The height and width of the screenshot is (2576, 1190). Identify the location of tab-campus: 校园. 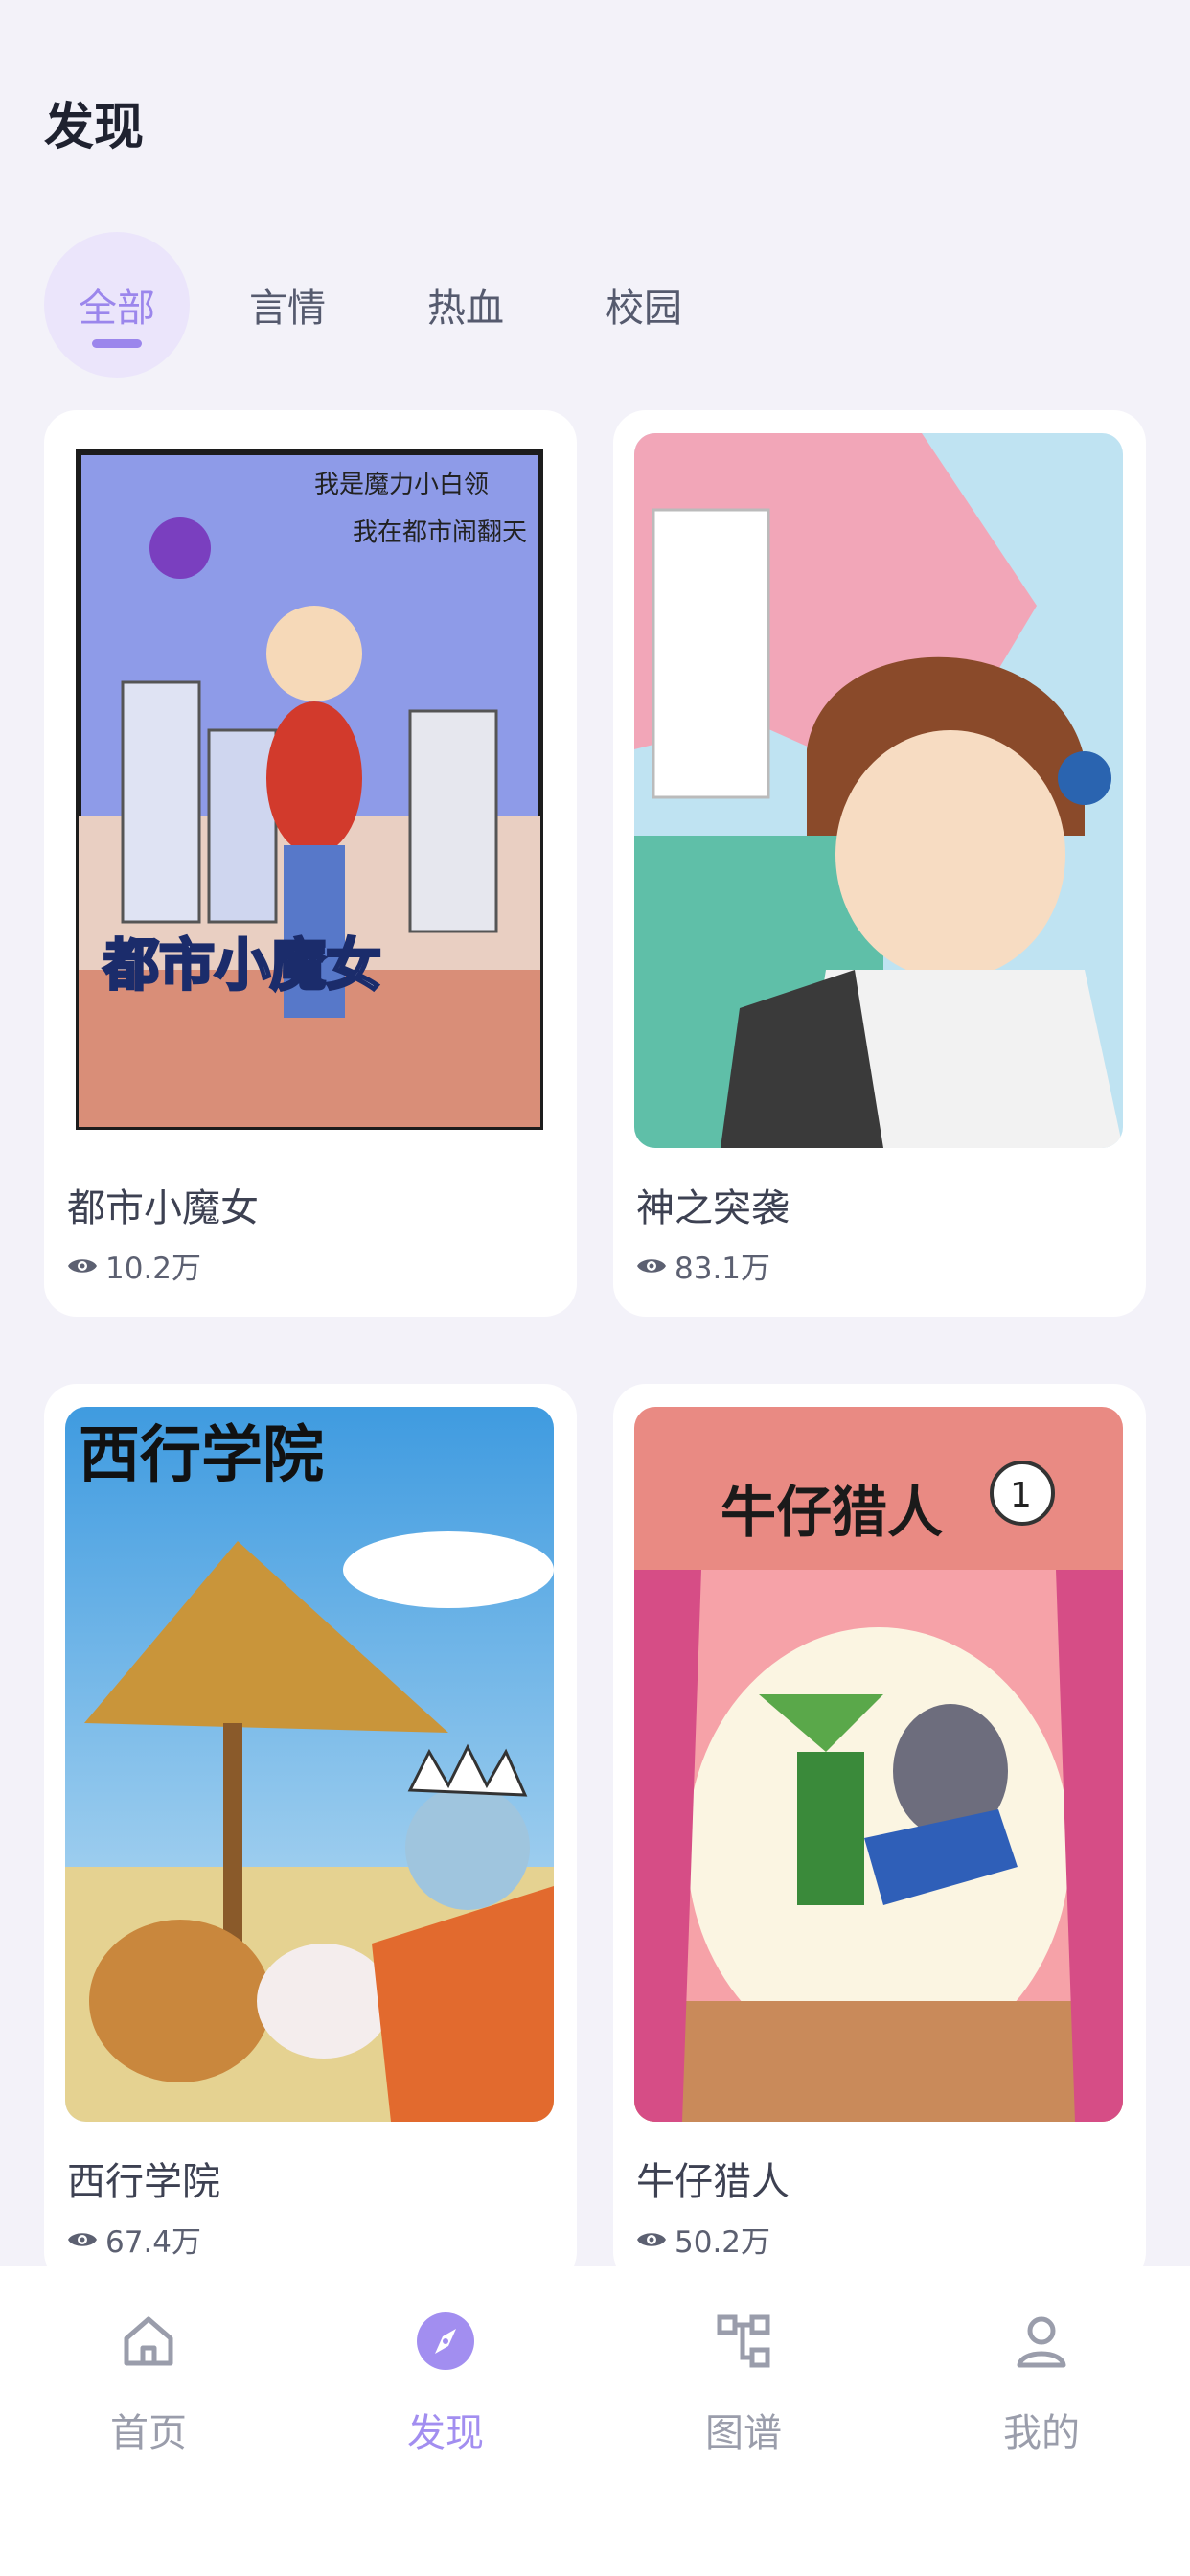
(643, 305).